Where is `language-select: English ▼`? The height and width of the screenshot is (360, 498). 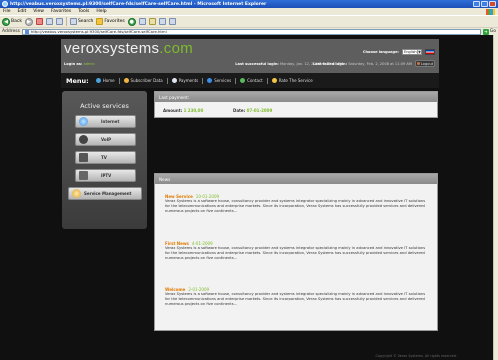 language-select: English ▼ is located at coordinates (412, 52).